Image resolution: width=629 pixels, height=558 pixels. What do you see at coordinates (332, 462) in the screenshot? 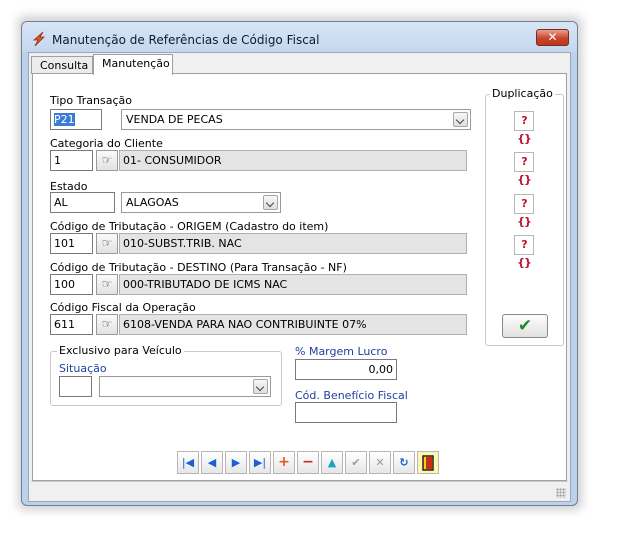
I see `edit-icon: ▲` at bounding box center [332, 462].